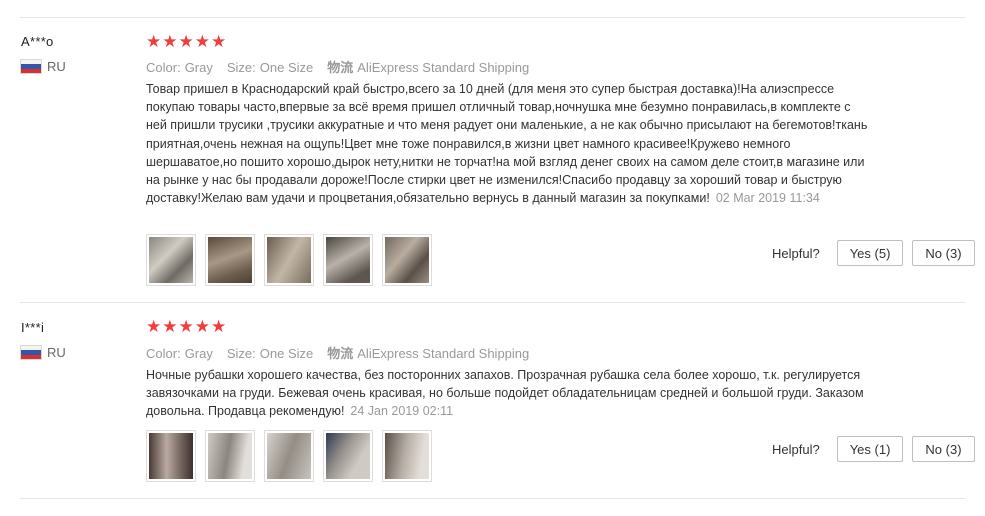 This screenshot has height=516, width=985. I want to click on helpful-yes-button: Yes (1), so click(870, 449).